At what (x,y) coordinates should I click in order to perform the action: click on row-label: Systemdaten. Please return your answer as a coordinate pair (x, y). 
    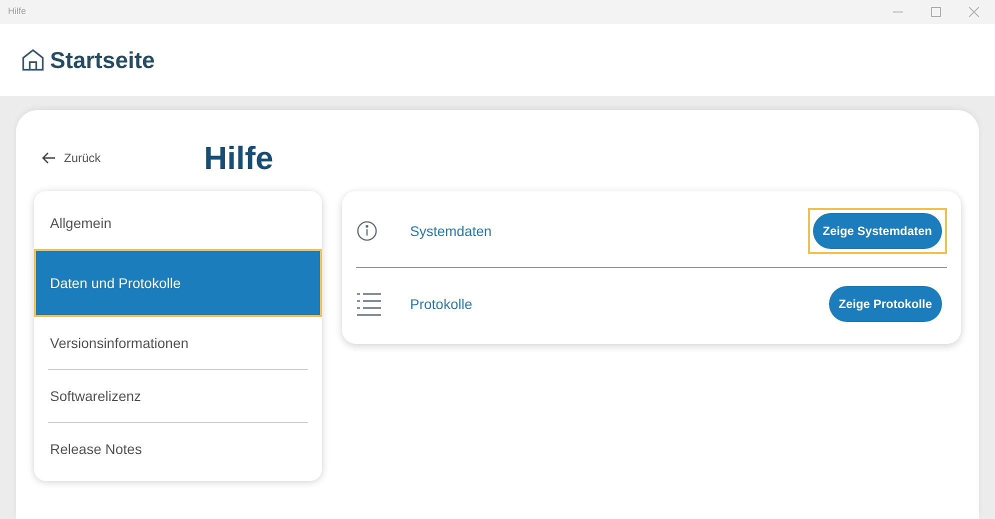
    Looking at the image, I should click on (451, 231).